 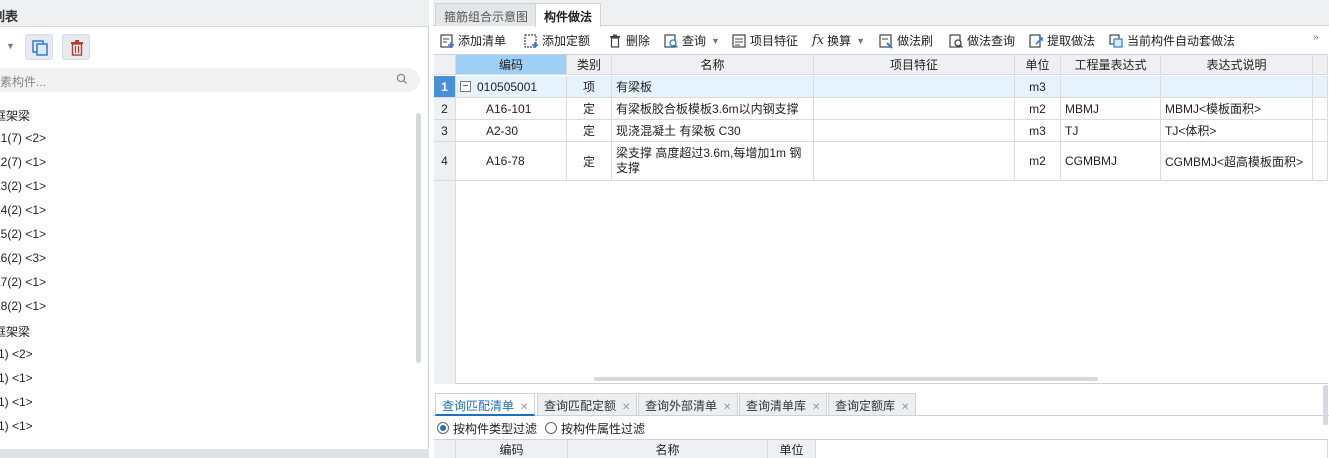 What do you see at coordinates (1237, 131) in the screenshot?
I see `cell-expression-desc: TJ<体积>` at bounding box center [1237, 131].